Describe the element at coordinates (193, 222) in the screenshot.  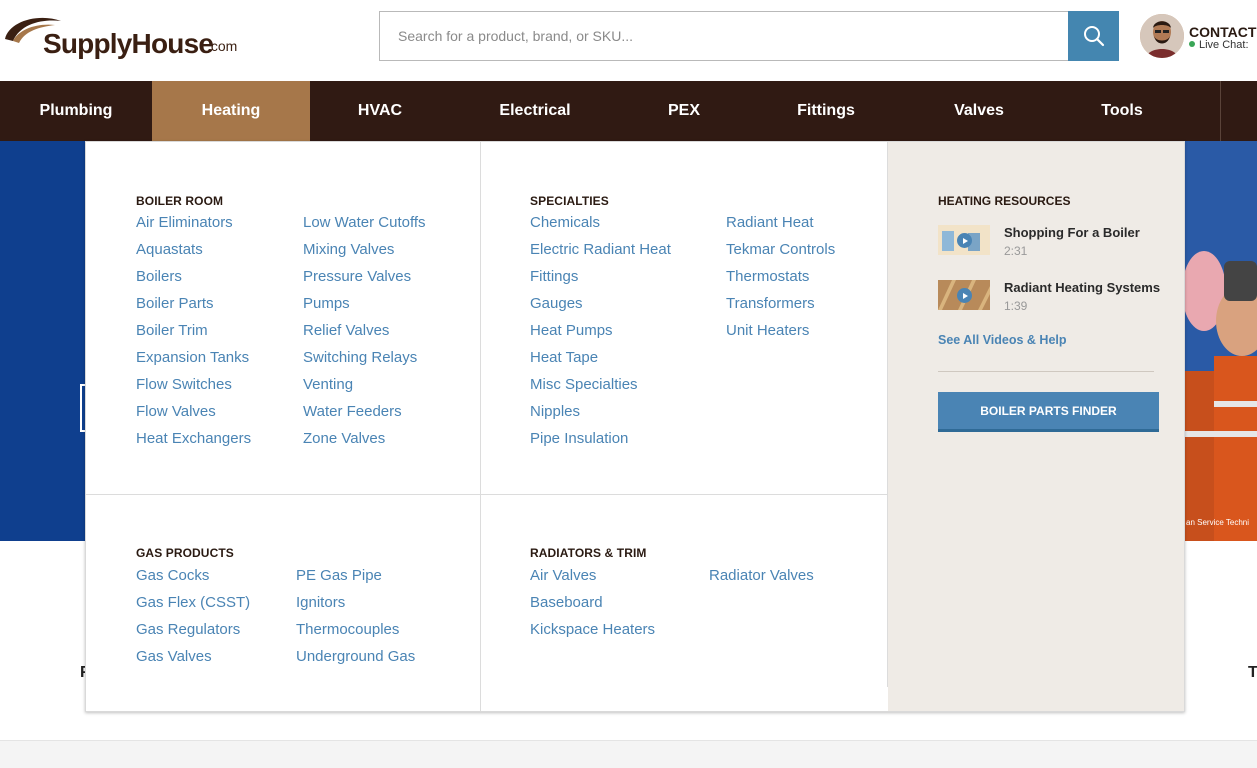
I see `menu-link: Air Eliminators` at that location.